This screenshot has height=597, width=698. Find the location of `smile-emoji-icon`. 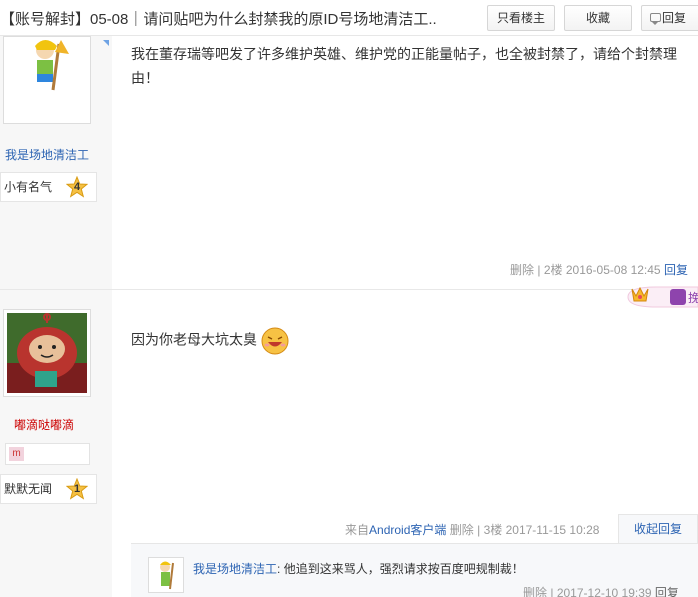

smile-emoji-icon is located at coordinates (275, 341).